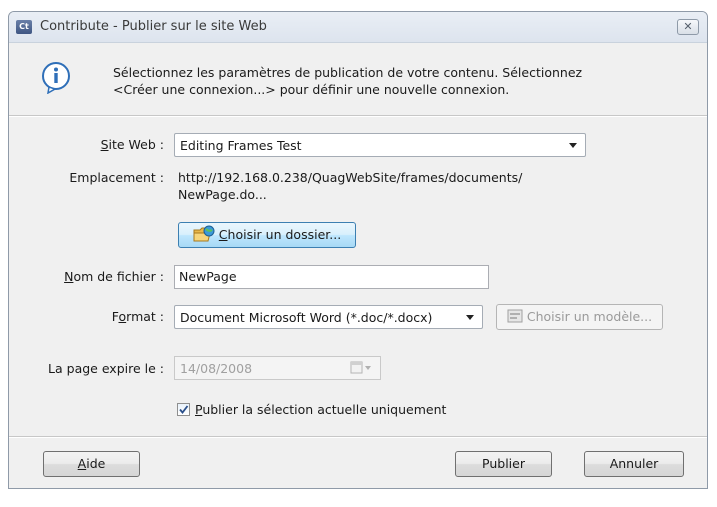 The image size is (717, 507). What do you see at coordinates (106, 368) in the screenshot?
I see `expiry-label: La page expire le :` at bounding box center [106, 368].